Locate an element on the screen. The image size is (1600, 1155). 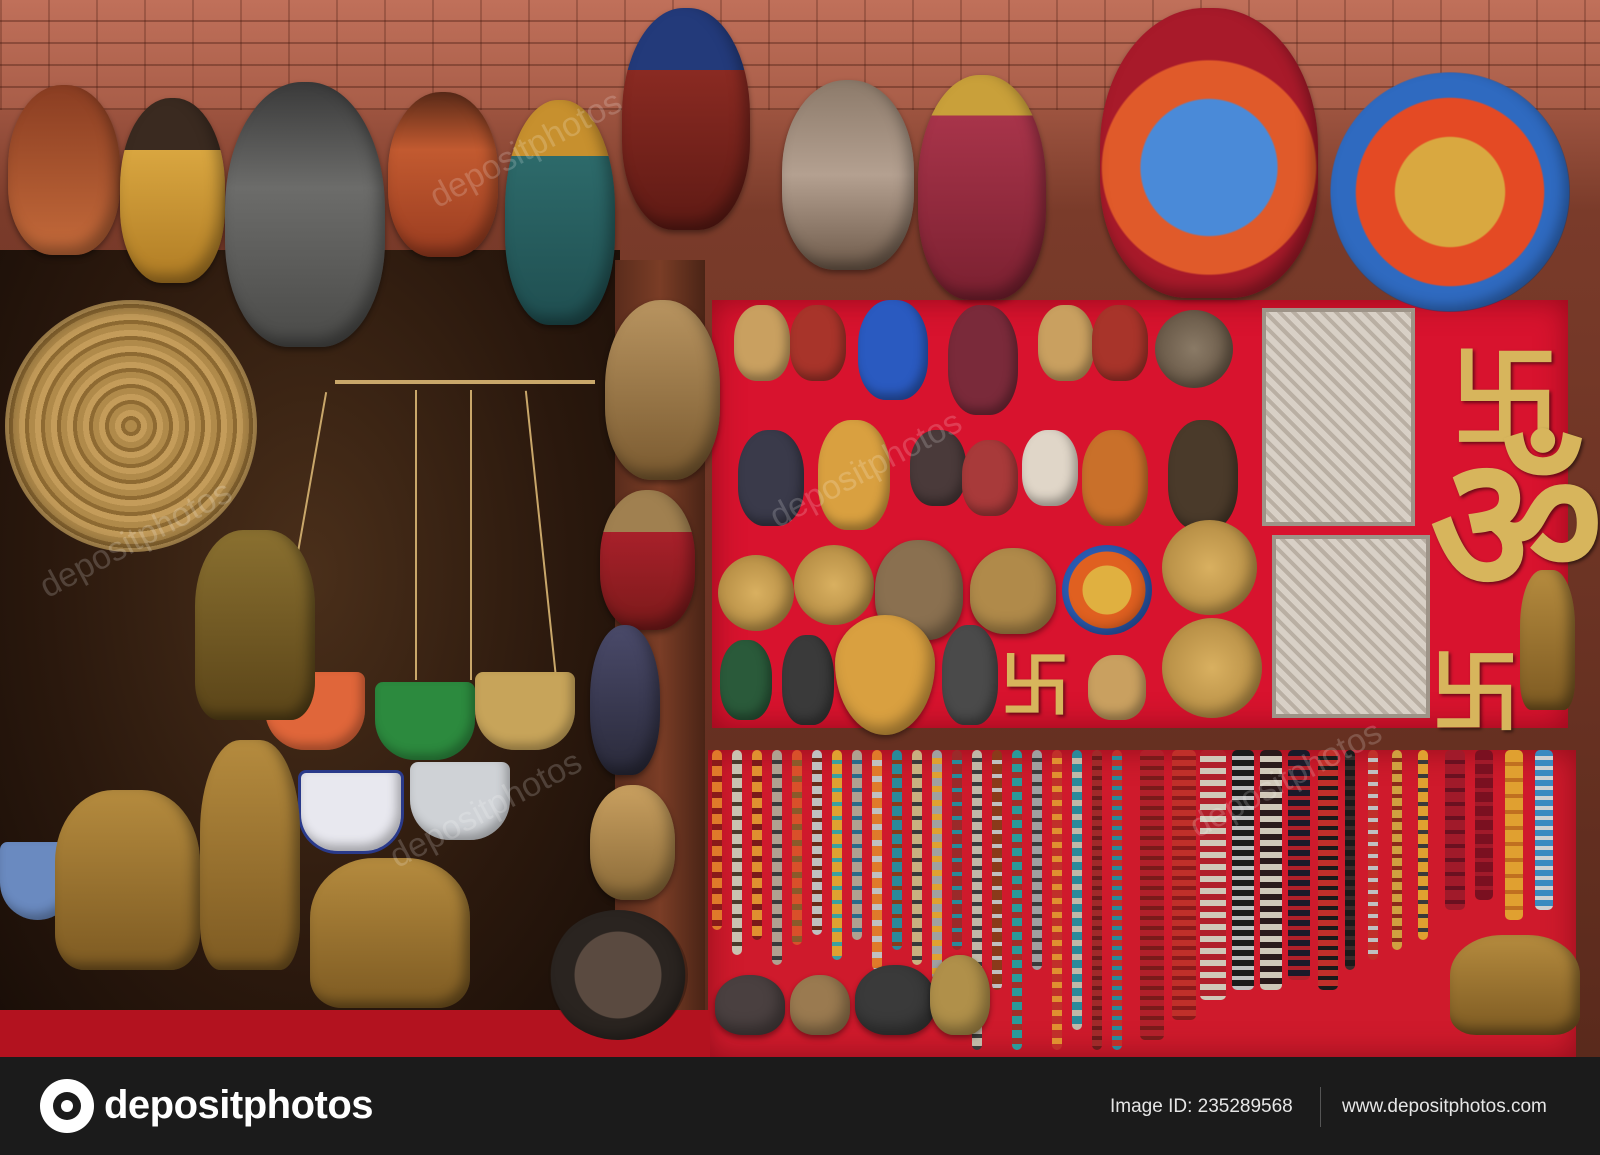
ganesha-mask is located at coordinates (64, 170).